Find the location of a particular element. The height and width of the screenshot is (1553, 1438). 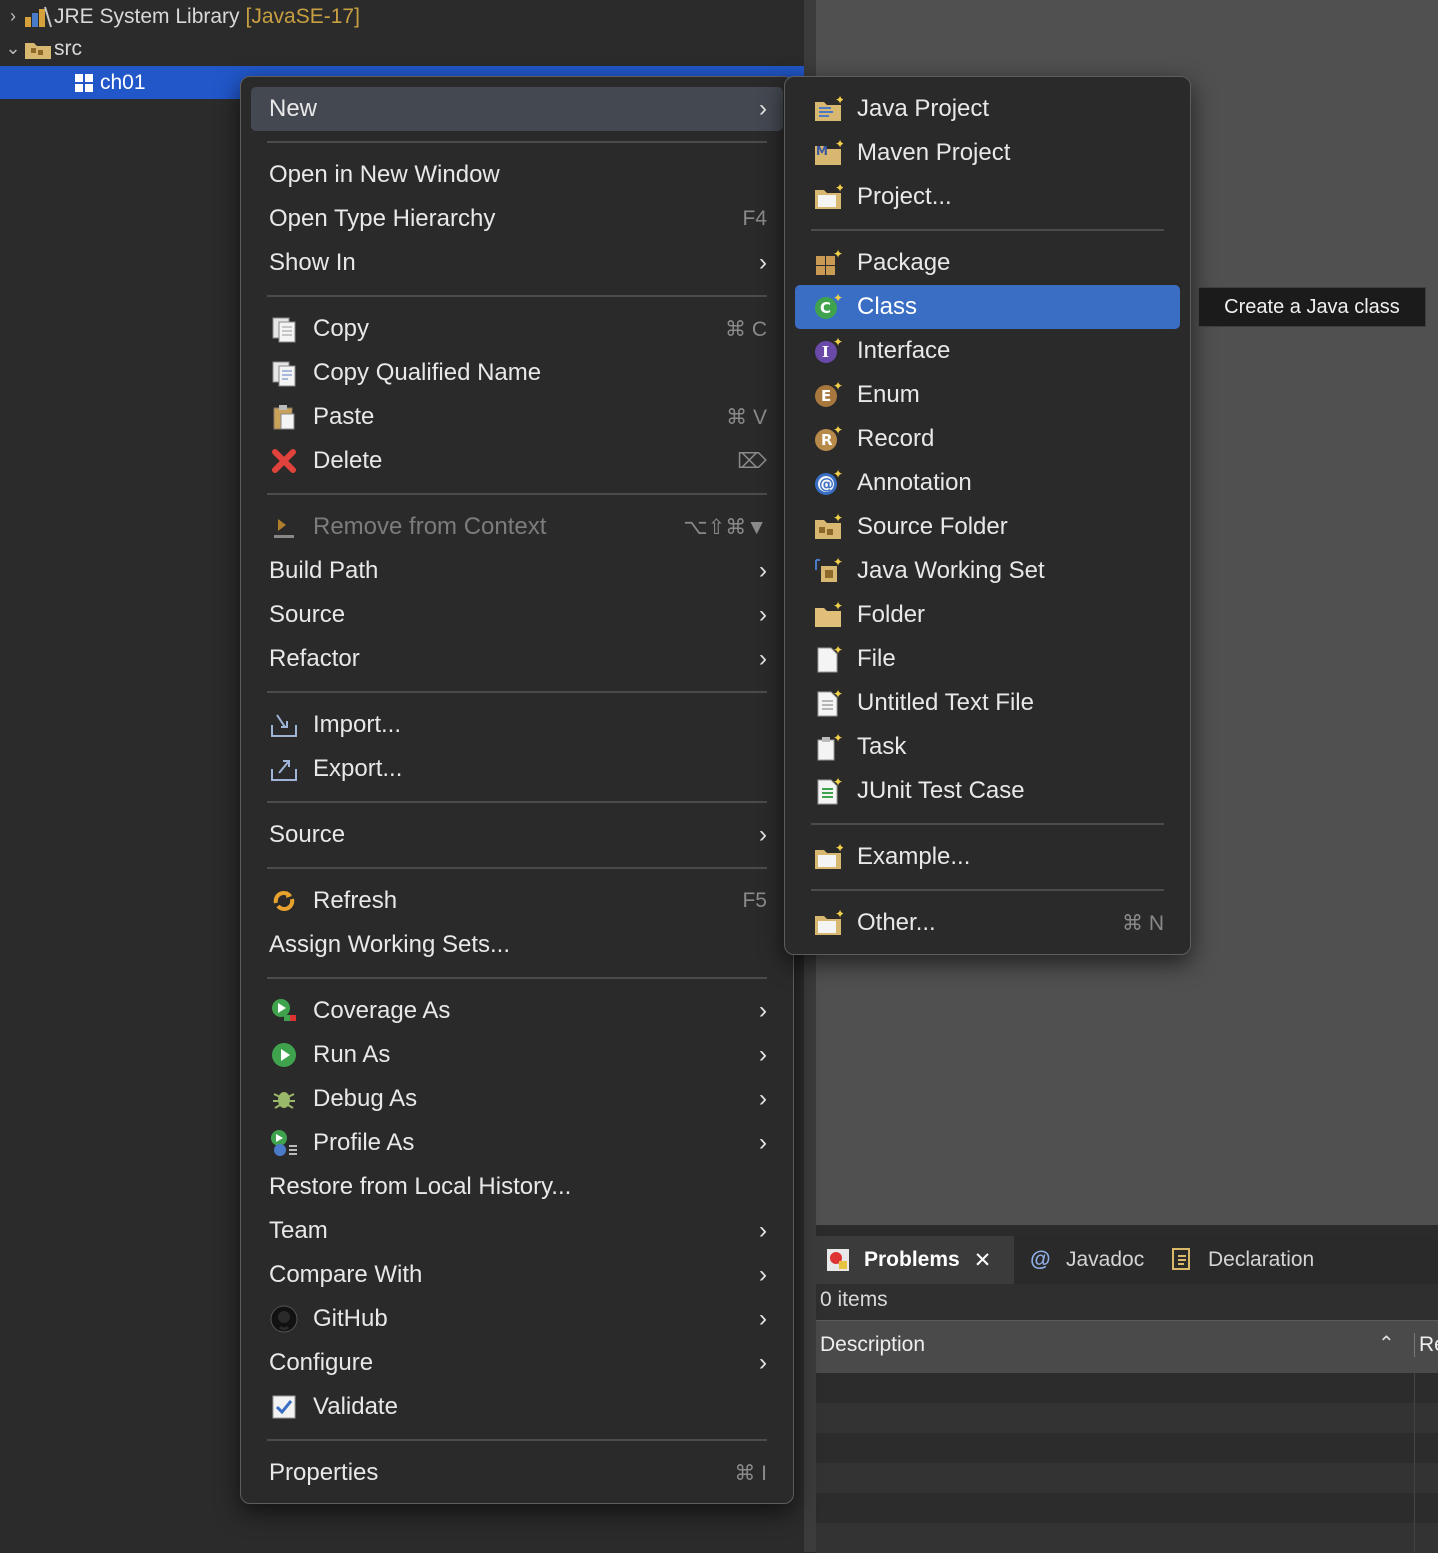

sort-ascending-icon: ⌃ is located at coordinates (1386, 1343).